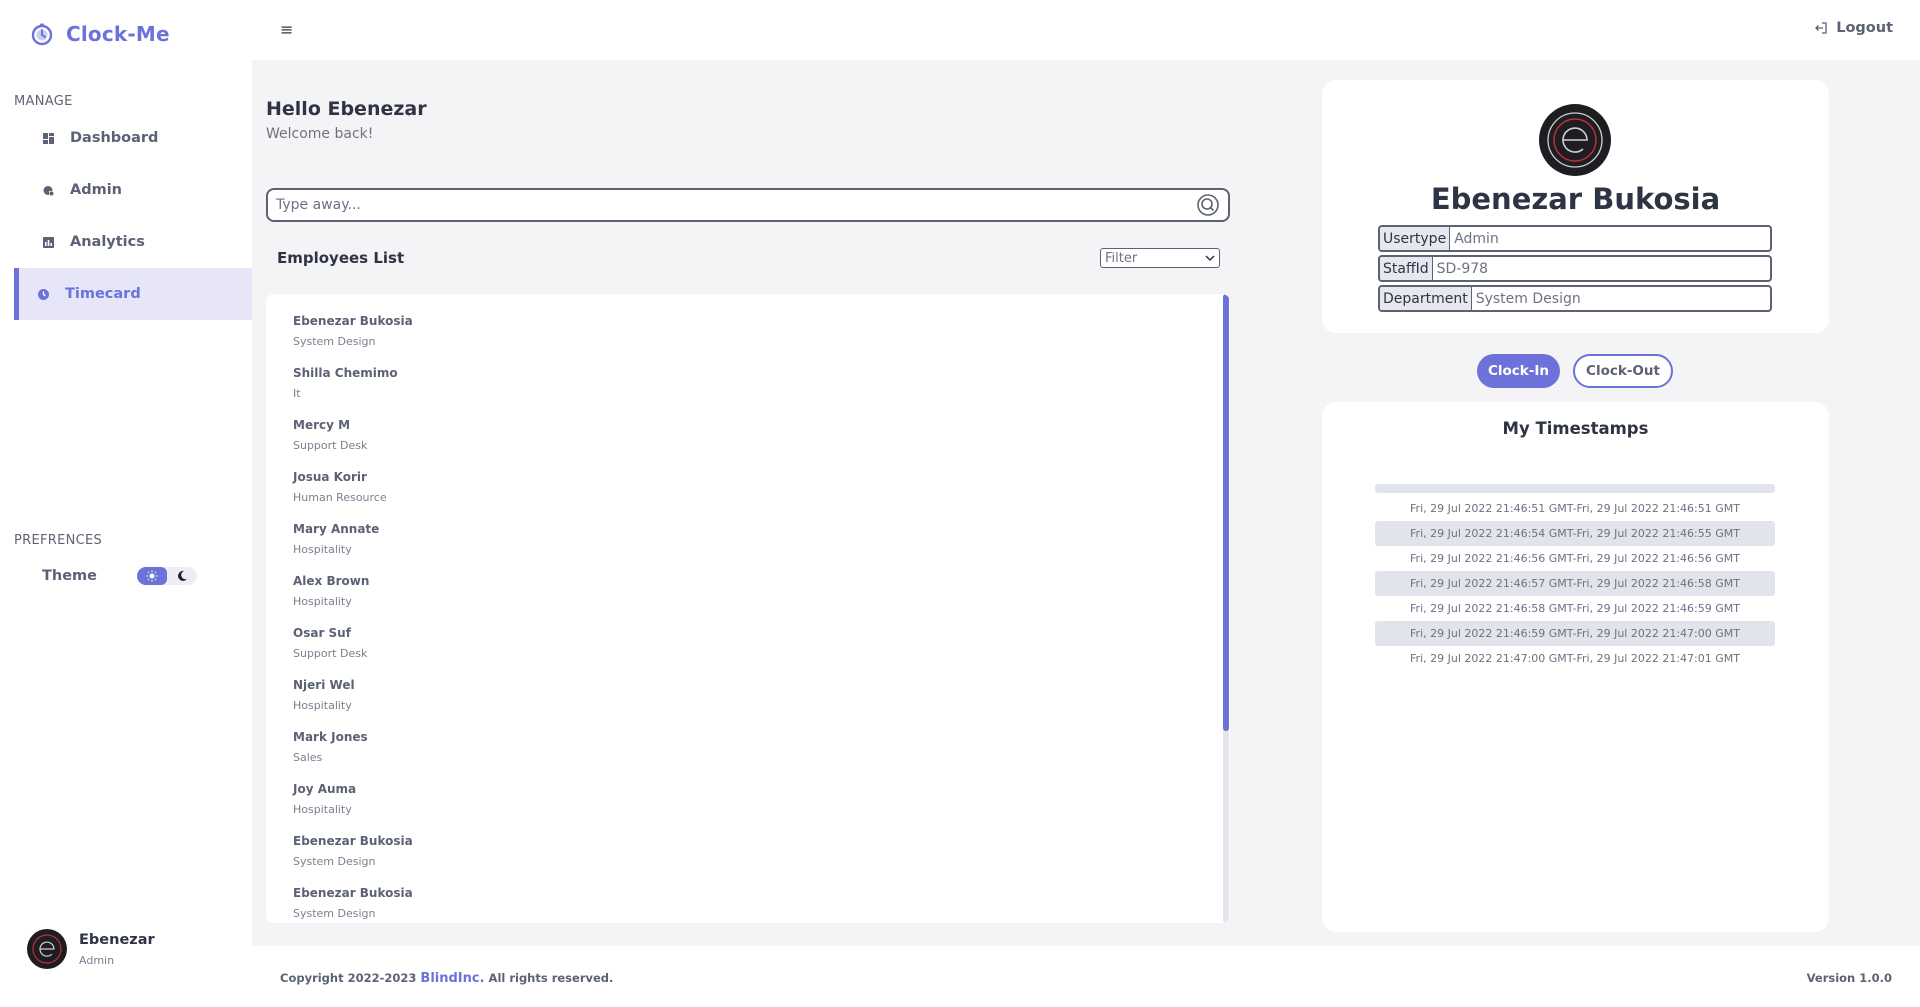 Image resolution: width=1920 pixels, height=1007 pixels. Describe the element at coordinates (42, 34) in the screenshot. I see `stopwatch-icon` at that location.